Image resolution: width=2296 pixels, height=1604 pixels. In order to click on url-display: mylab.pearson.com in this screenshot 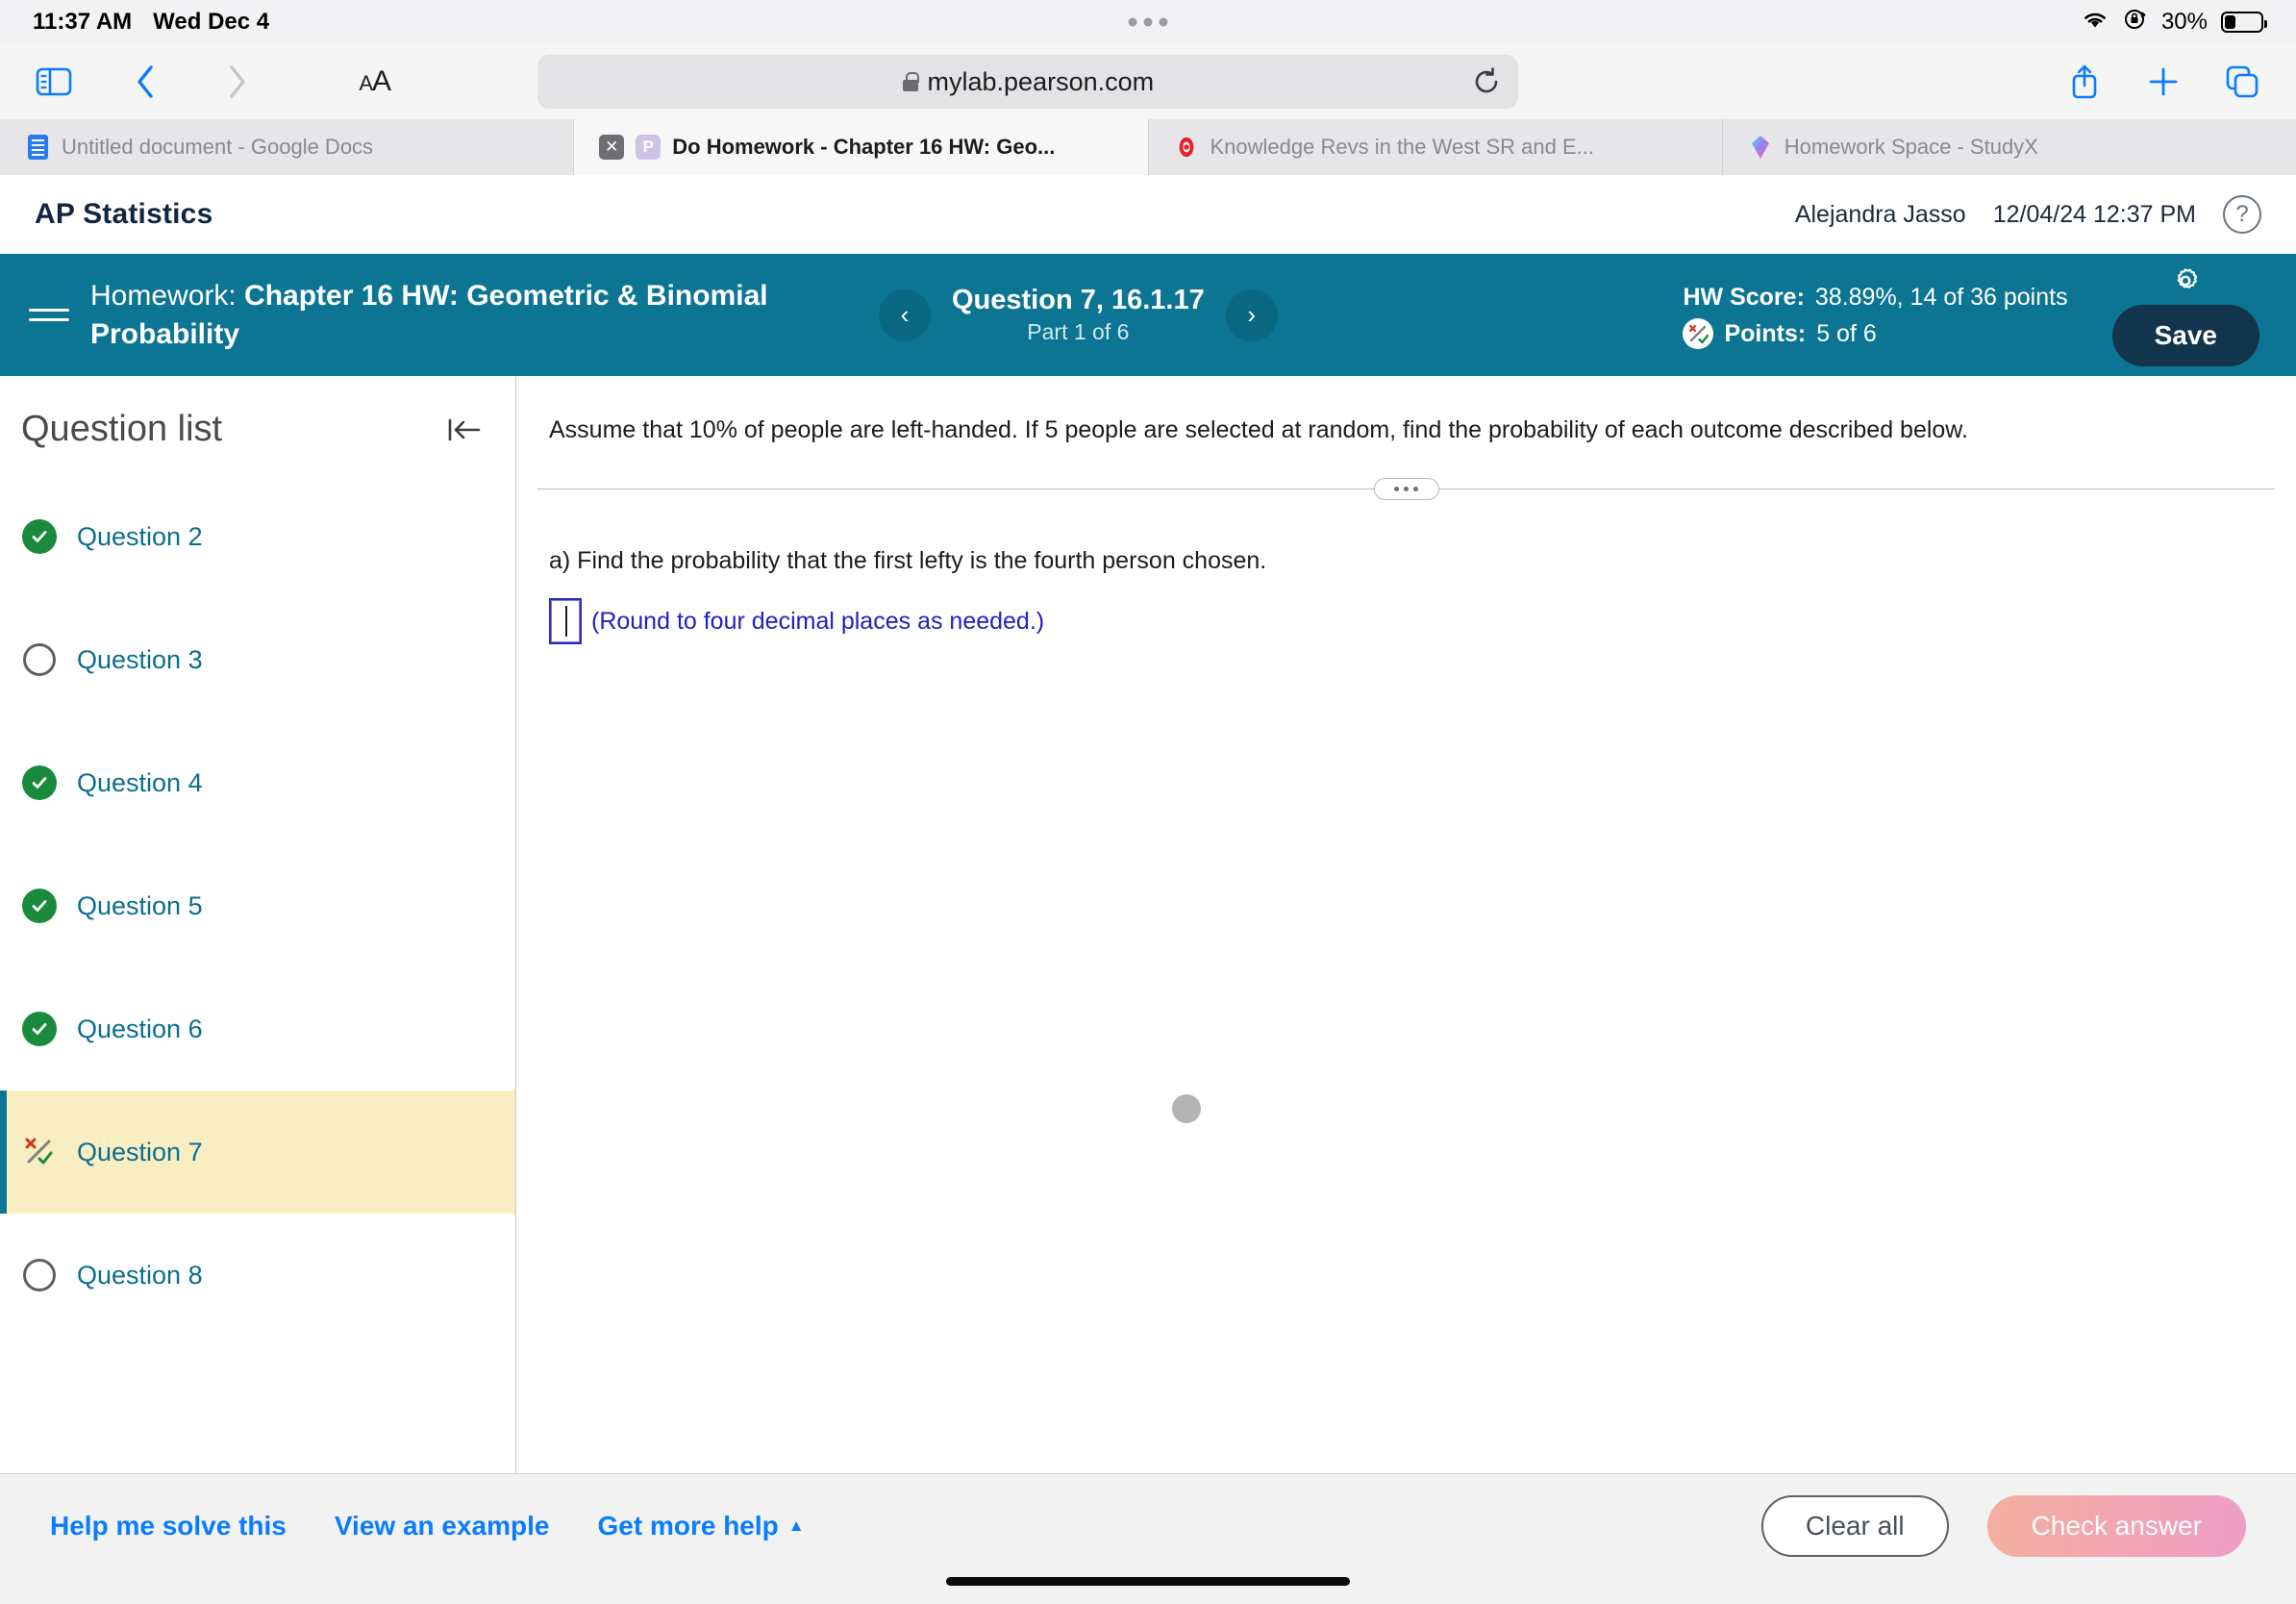, I will do `click(1028, 82)`.